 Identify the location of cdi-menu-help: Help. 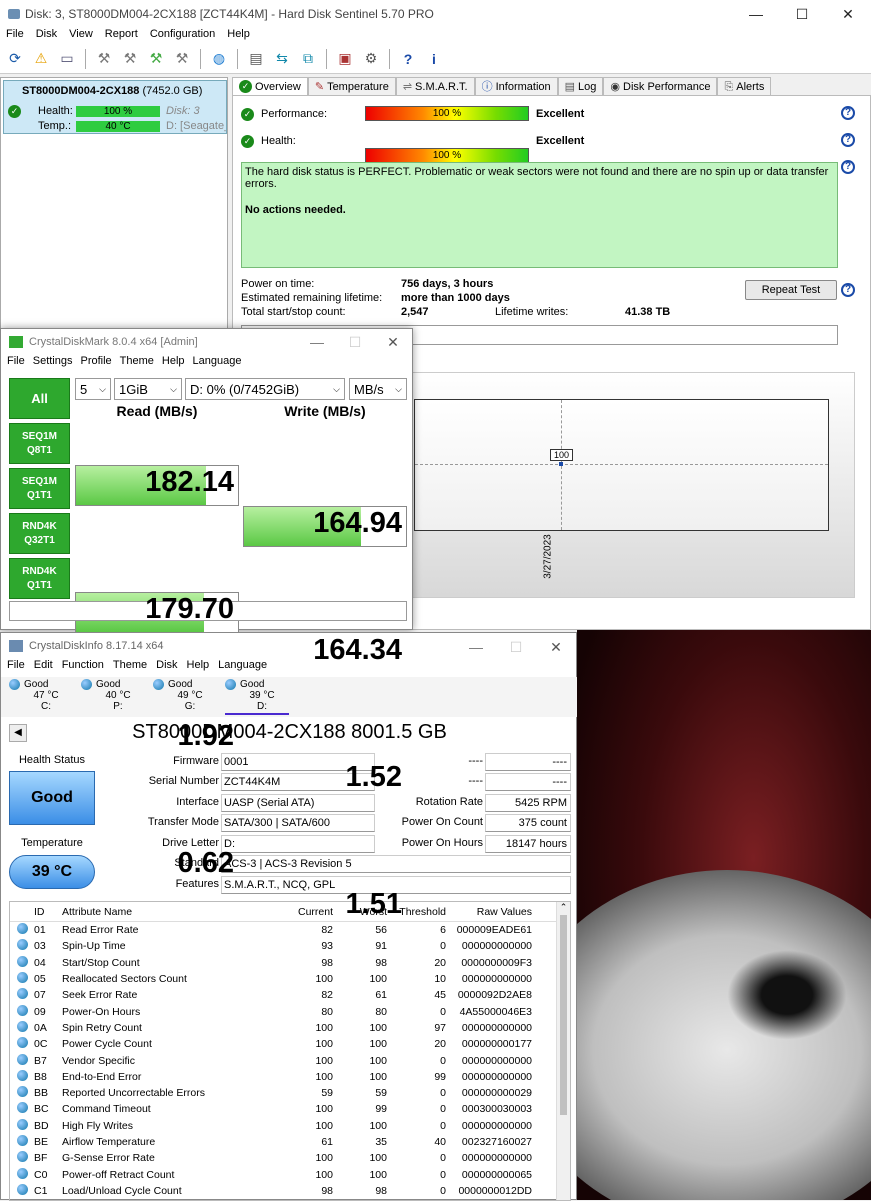
(198, 667).